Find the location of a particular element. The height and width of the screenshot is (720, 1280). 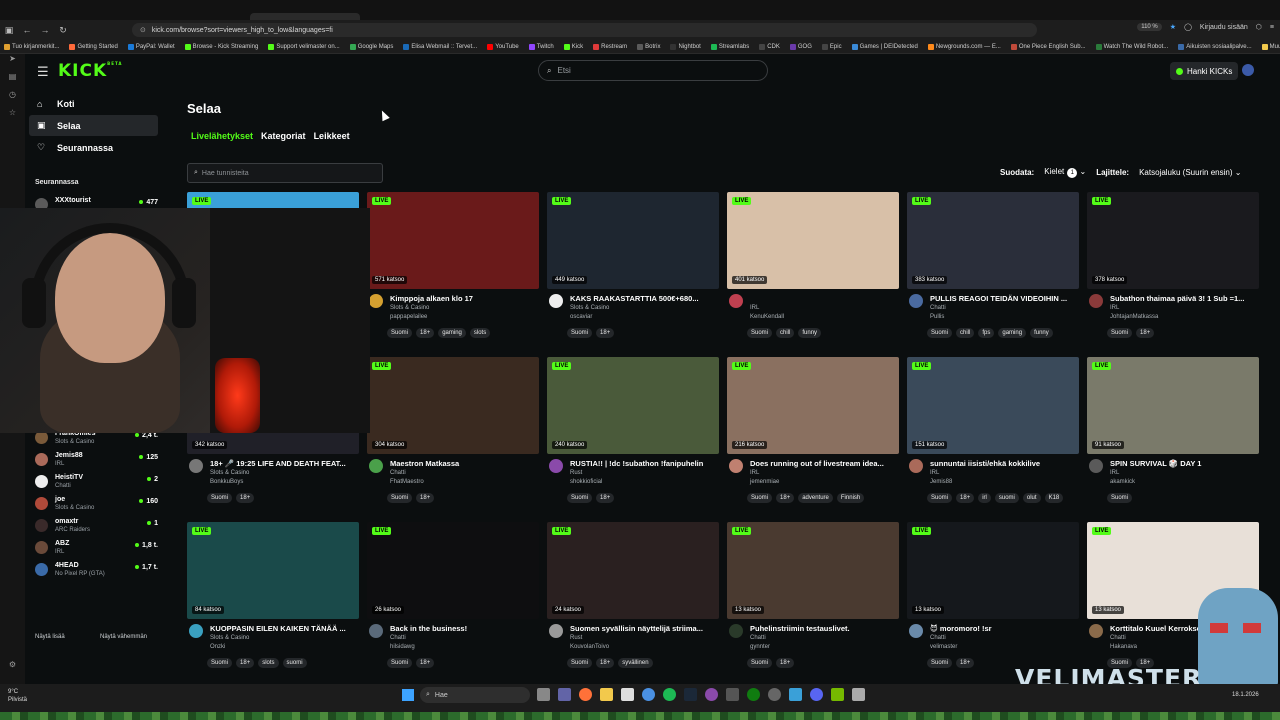

account-icon: ◯ is located at coordinates (1188, 27).